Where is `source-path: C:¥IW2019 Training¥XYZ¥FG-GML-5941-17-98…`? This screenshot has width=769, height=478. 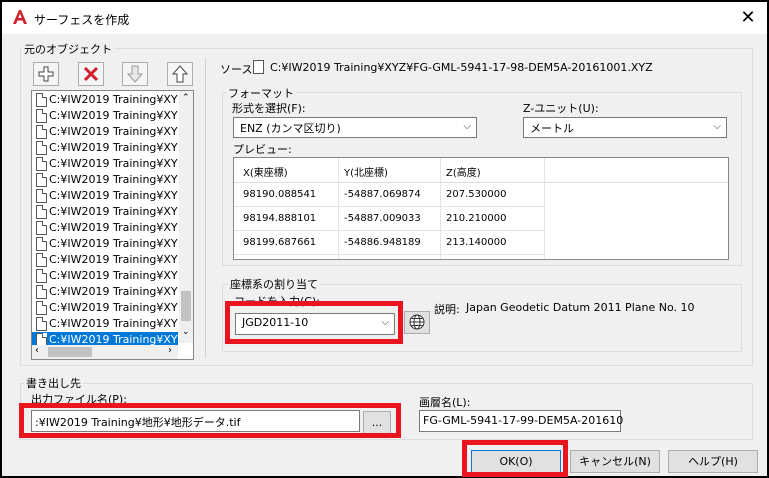 source-path: C:¥IW2019 Training¥XYZ¥FG-GML-5941-17-98… is located at coordinates (461, 67).